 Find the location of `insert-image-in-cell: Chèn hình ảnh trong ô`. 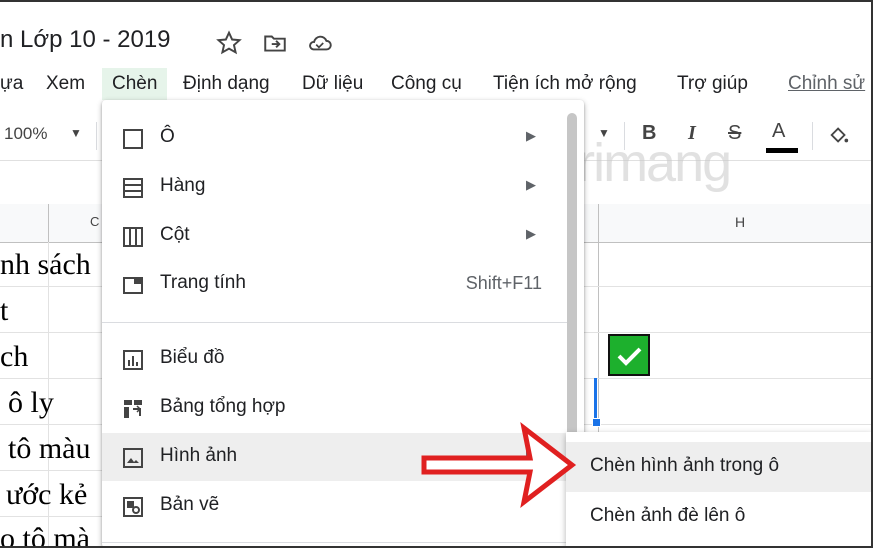

insert-image-in-cell: Chèn hình ảnh trong ô is located at coordinates (719, 467).